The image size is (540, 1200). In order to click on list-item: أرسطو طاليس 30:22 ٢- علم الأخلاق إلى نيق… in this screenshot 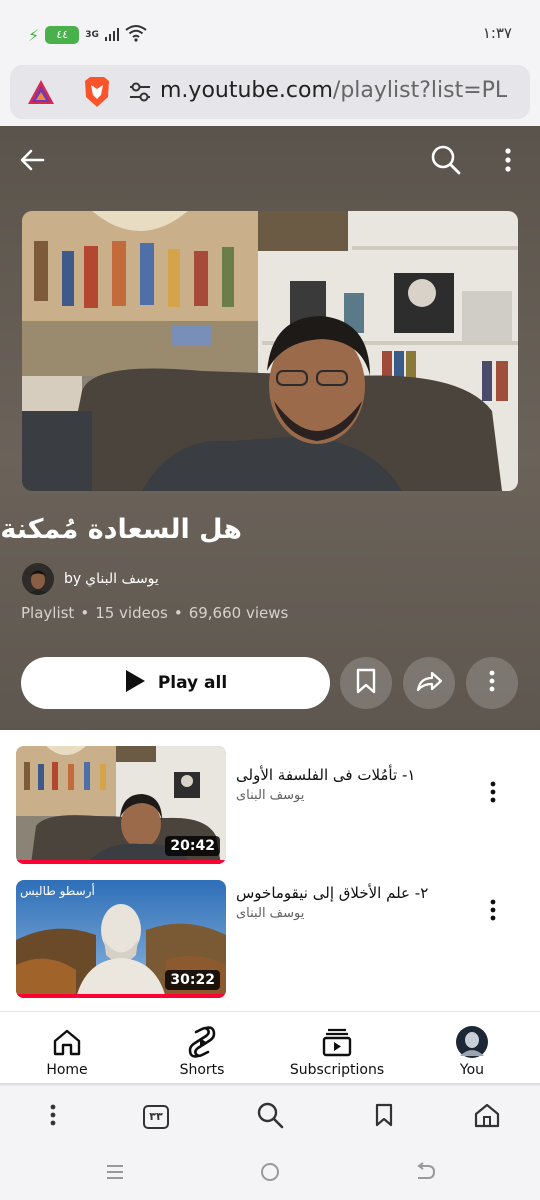, I will do `click(270, 942)`.